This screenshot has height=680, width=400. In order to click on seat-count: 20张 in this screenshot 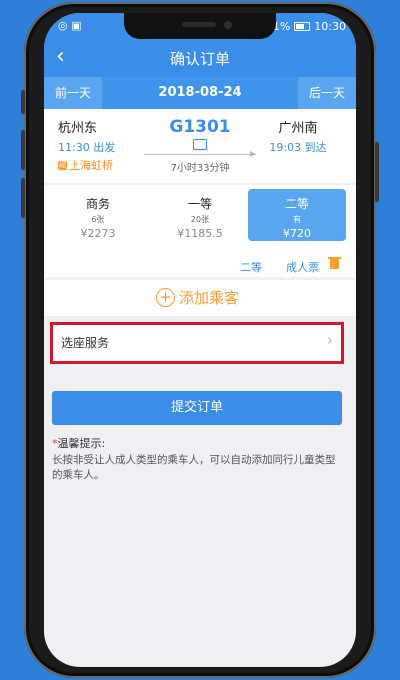, I will do `click(200, 219)`.